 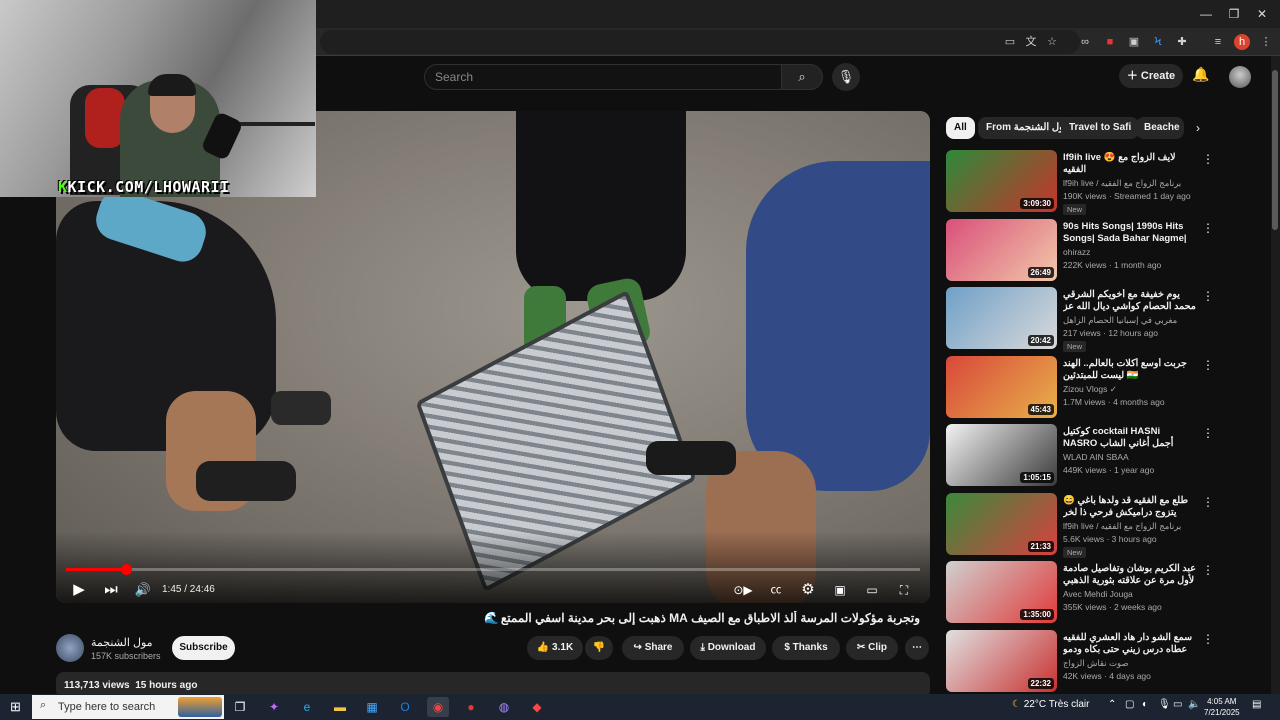 What do you see at coordinates (1275, 150) in the screenshot?
I see `scrollbar-thumb` at bounding box center [1275, 150].